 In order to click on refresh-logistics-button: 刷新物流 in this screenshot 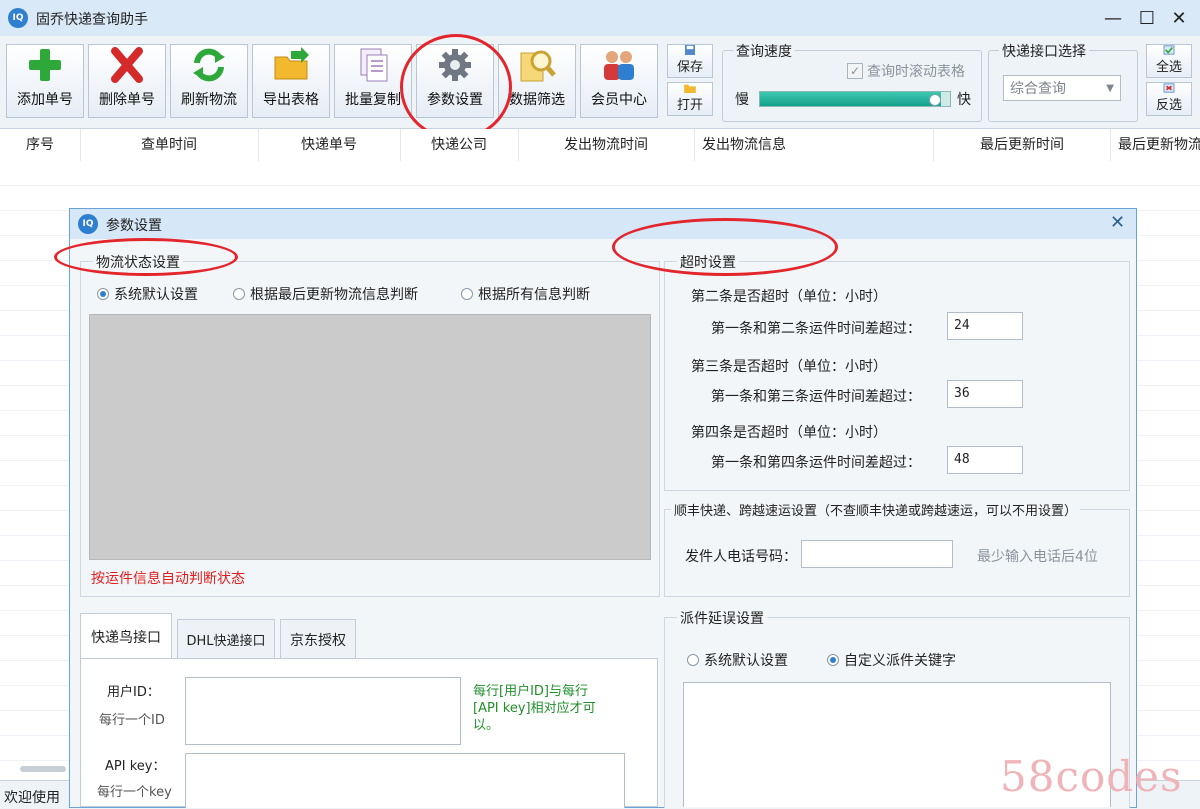, I will do `click(209, 81)`.